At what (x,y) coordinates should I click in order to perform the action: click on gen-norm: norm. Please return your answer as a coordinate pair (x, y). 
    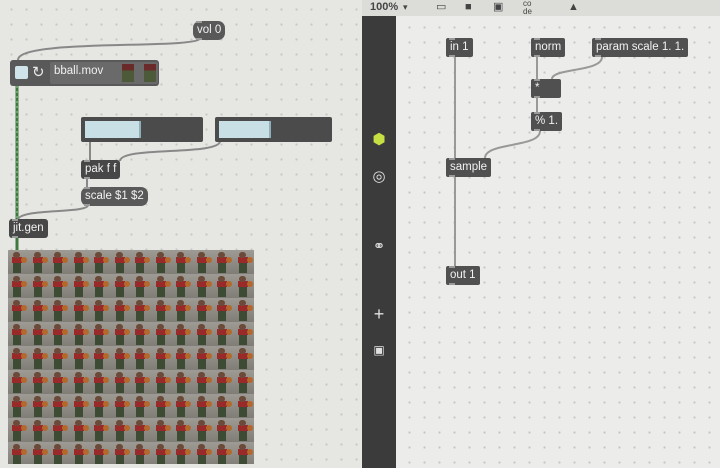
    Looking at the image, I should click on (548, 47).